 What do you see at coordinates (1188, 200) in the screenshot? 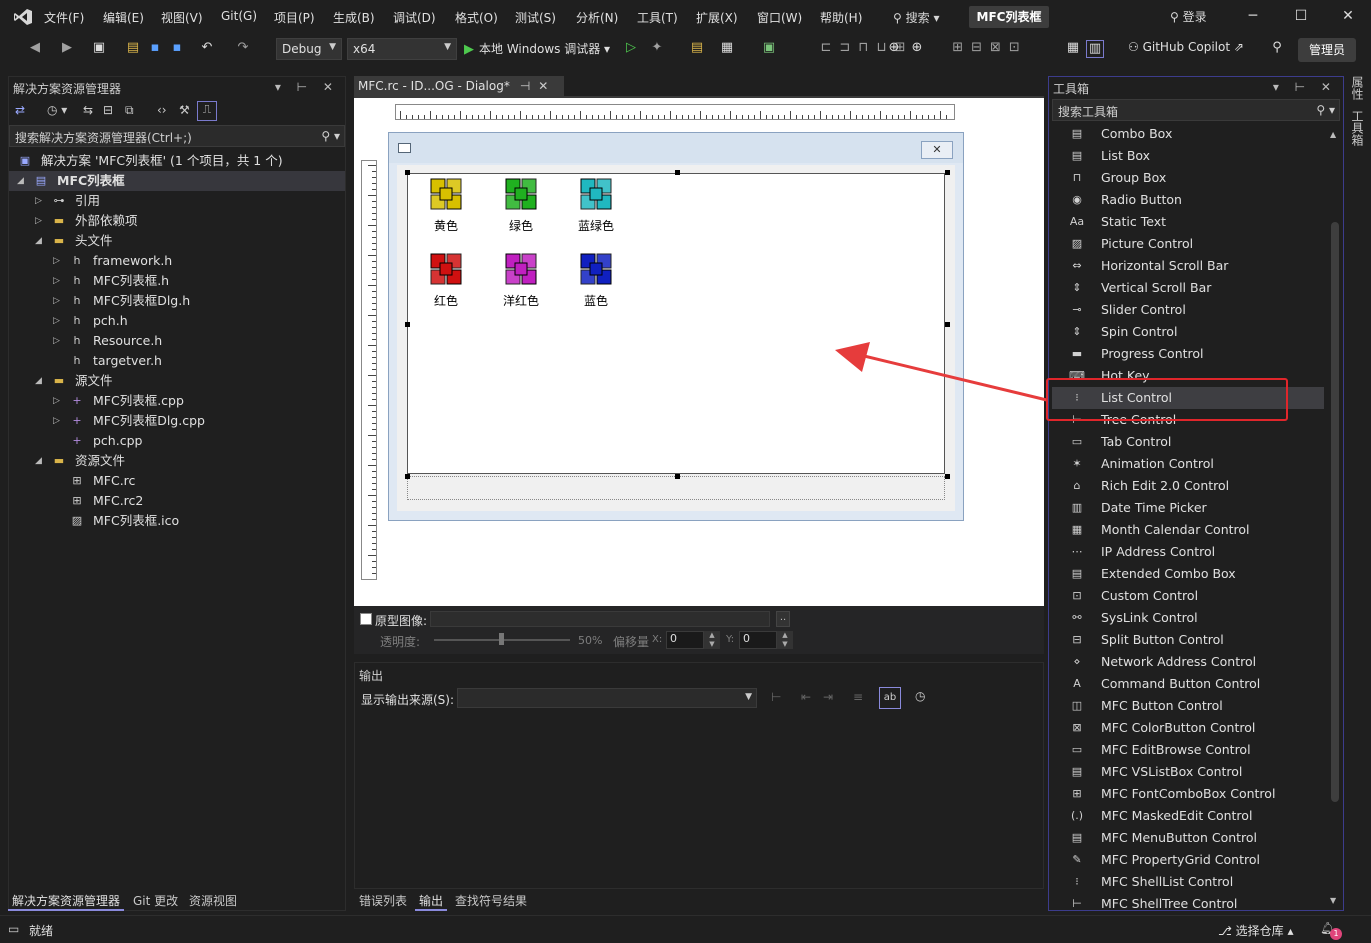
I see `toolbox-item: ◉ Radio Button` at bounding box center [1188, 200].